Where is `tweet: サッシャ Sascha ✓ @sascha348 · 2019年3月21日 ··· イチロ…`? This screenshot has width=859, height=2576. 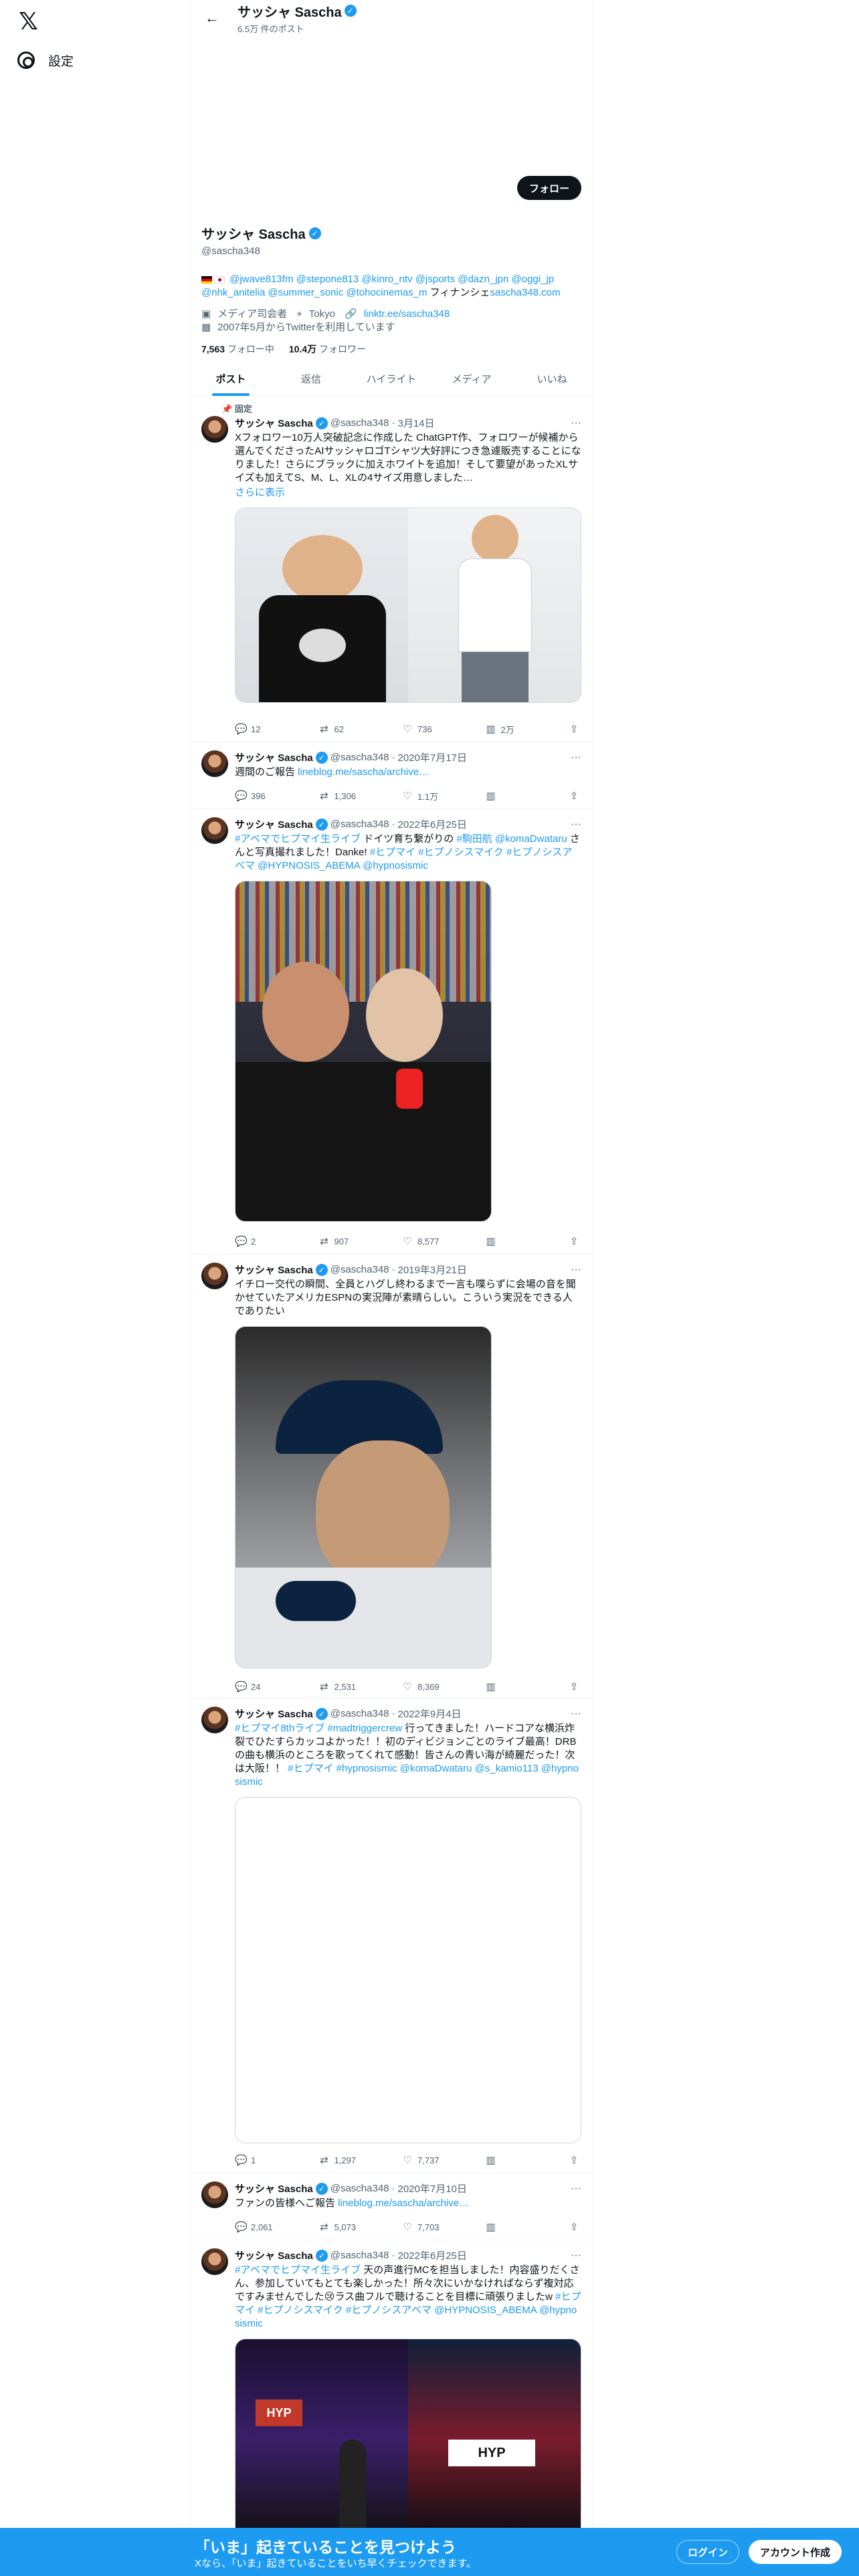 tweet: サッシャ Sascha ✓ @sascha348 · 2019年3月21日 ··· イチロ… is located at coordinates (391, 1477).